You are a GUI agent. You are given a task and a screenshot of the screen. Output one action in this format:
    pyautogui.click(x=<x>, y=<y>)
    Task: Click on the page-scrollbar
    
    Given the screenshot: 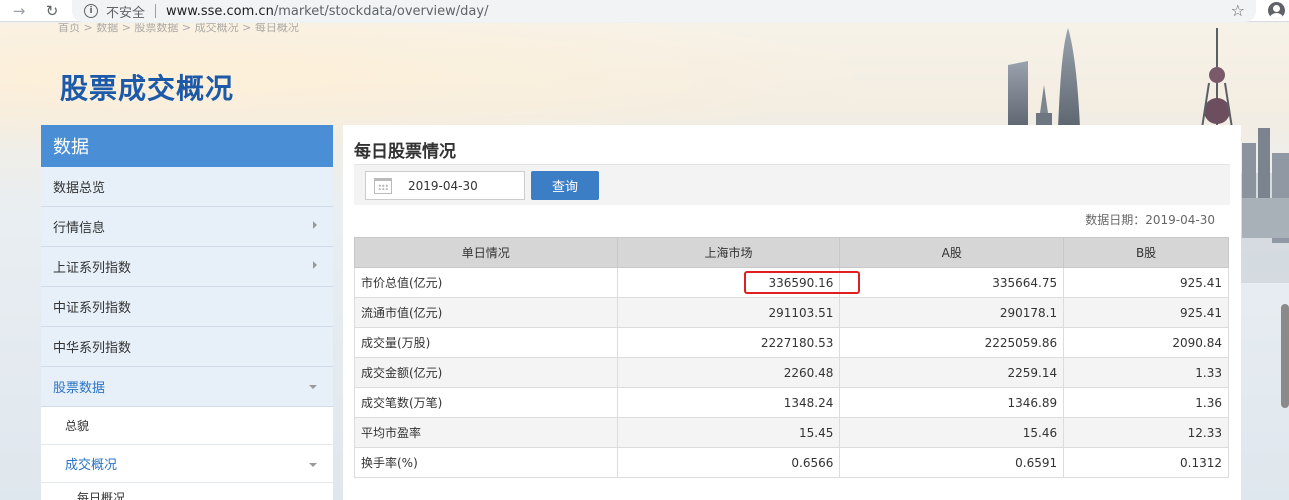 What is the action you would take?
    pyautogui.click(x=1285, y=356)
    